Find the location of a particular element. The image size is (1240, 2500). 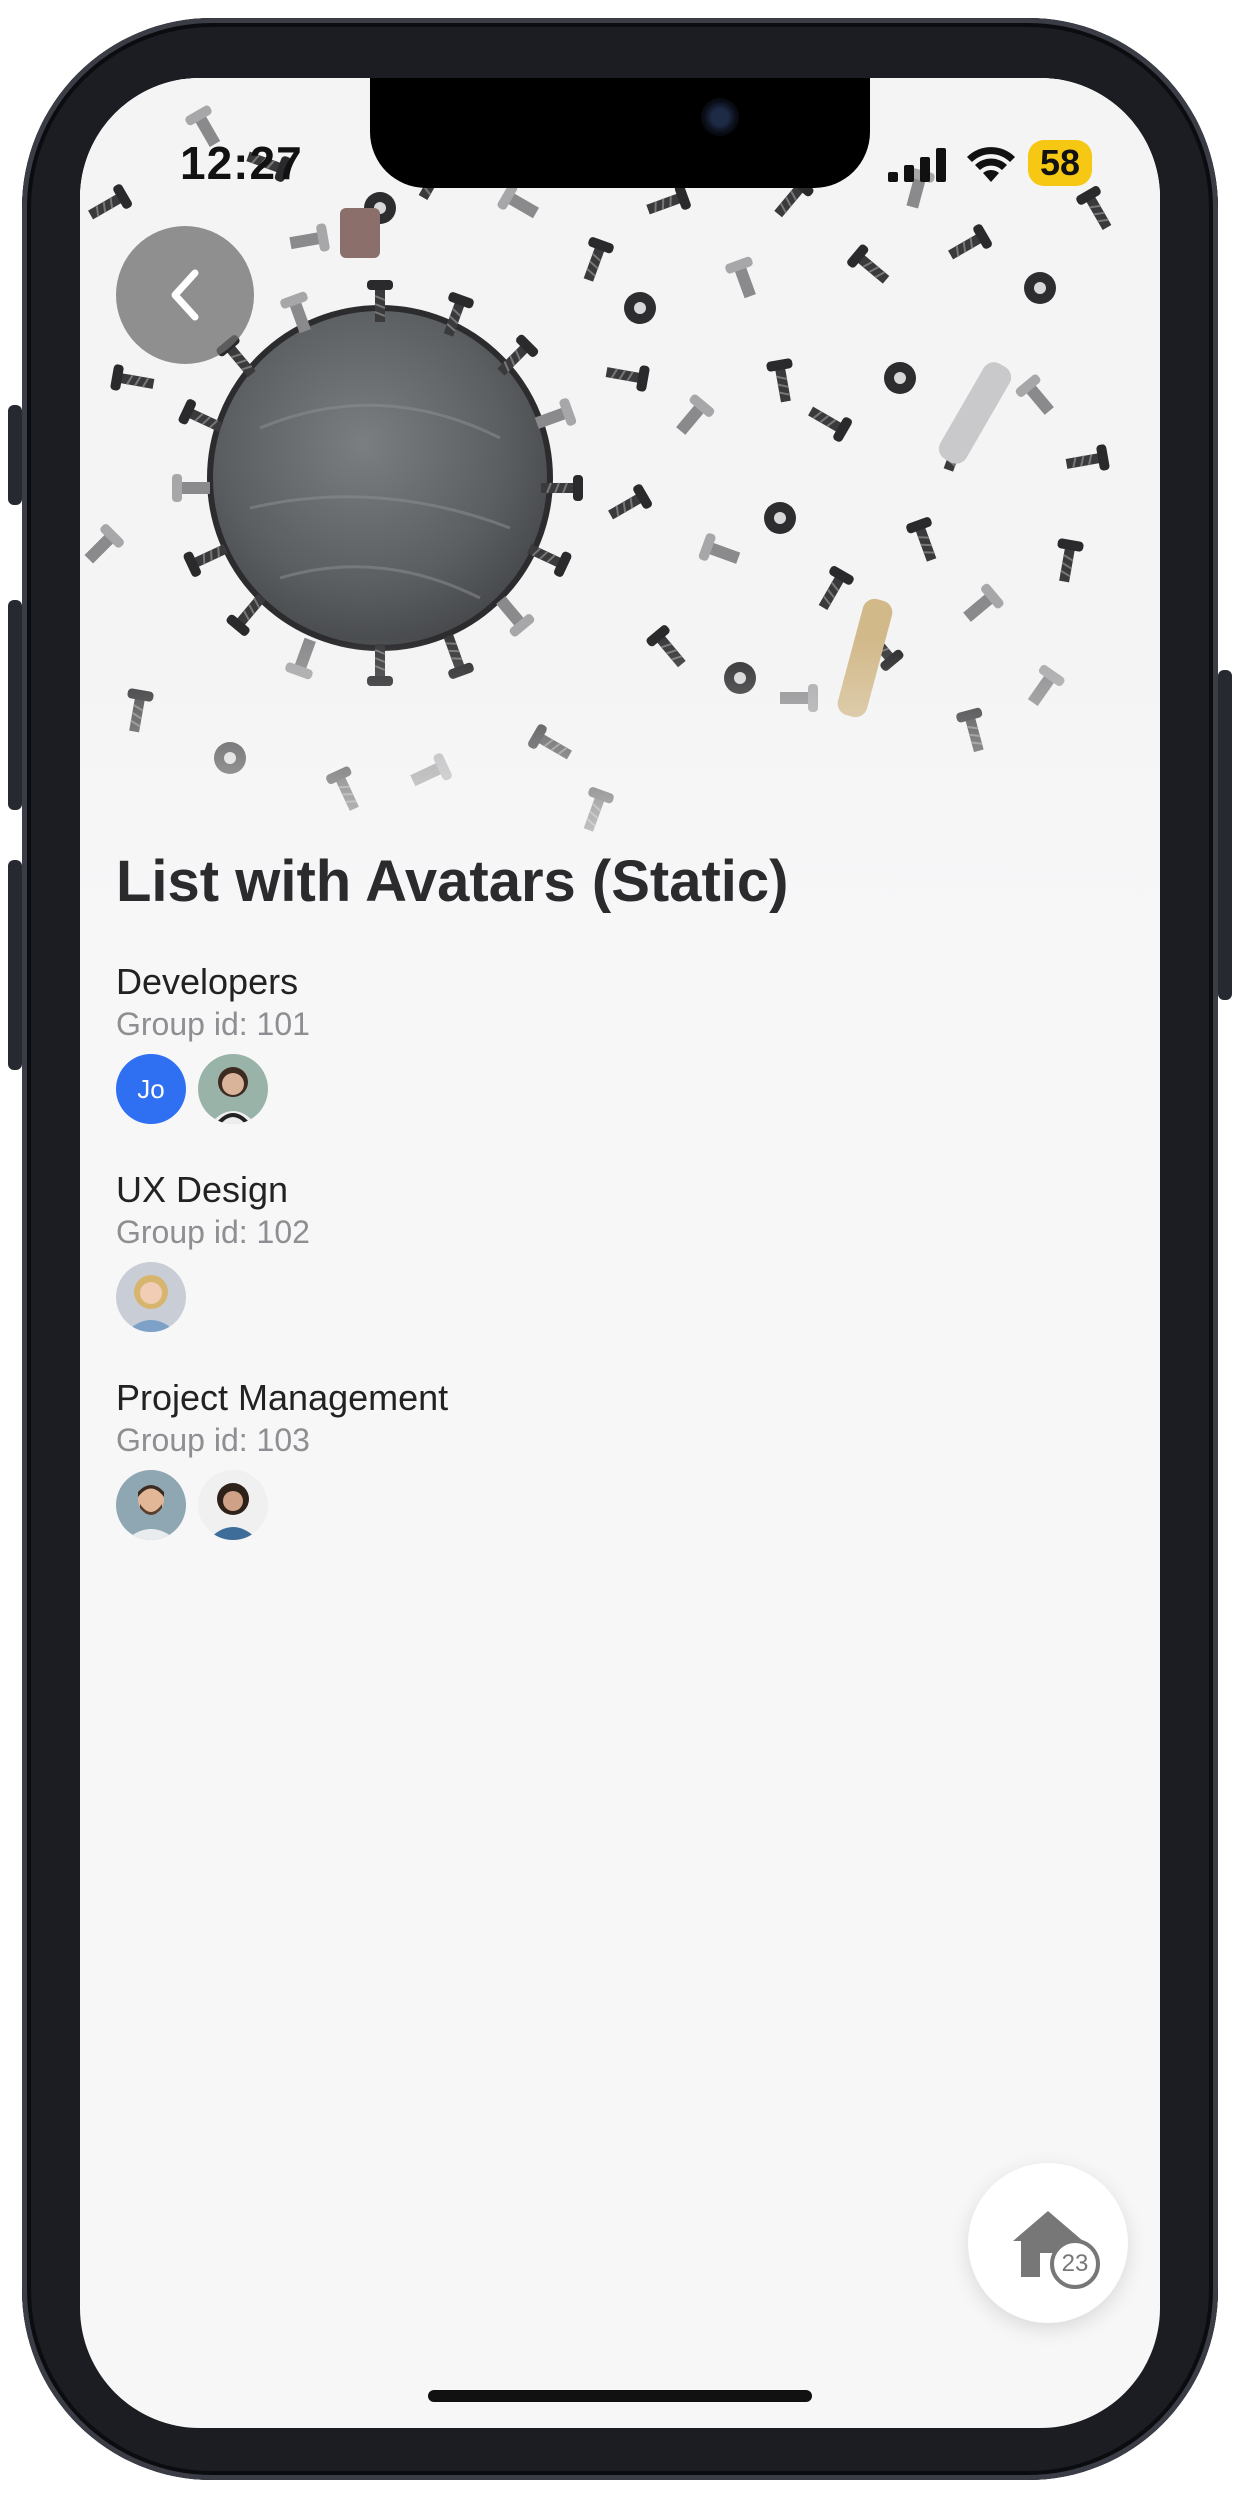

notification-badge: 23 is located at coordinates (1075, 2264).